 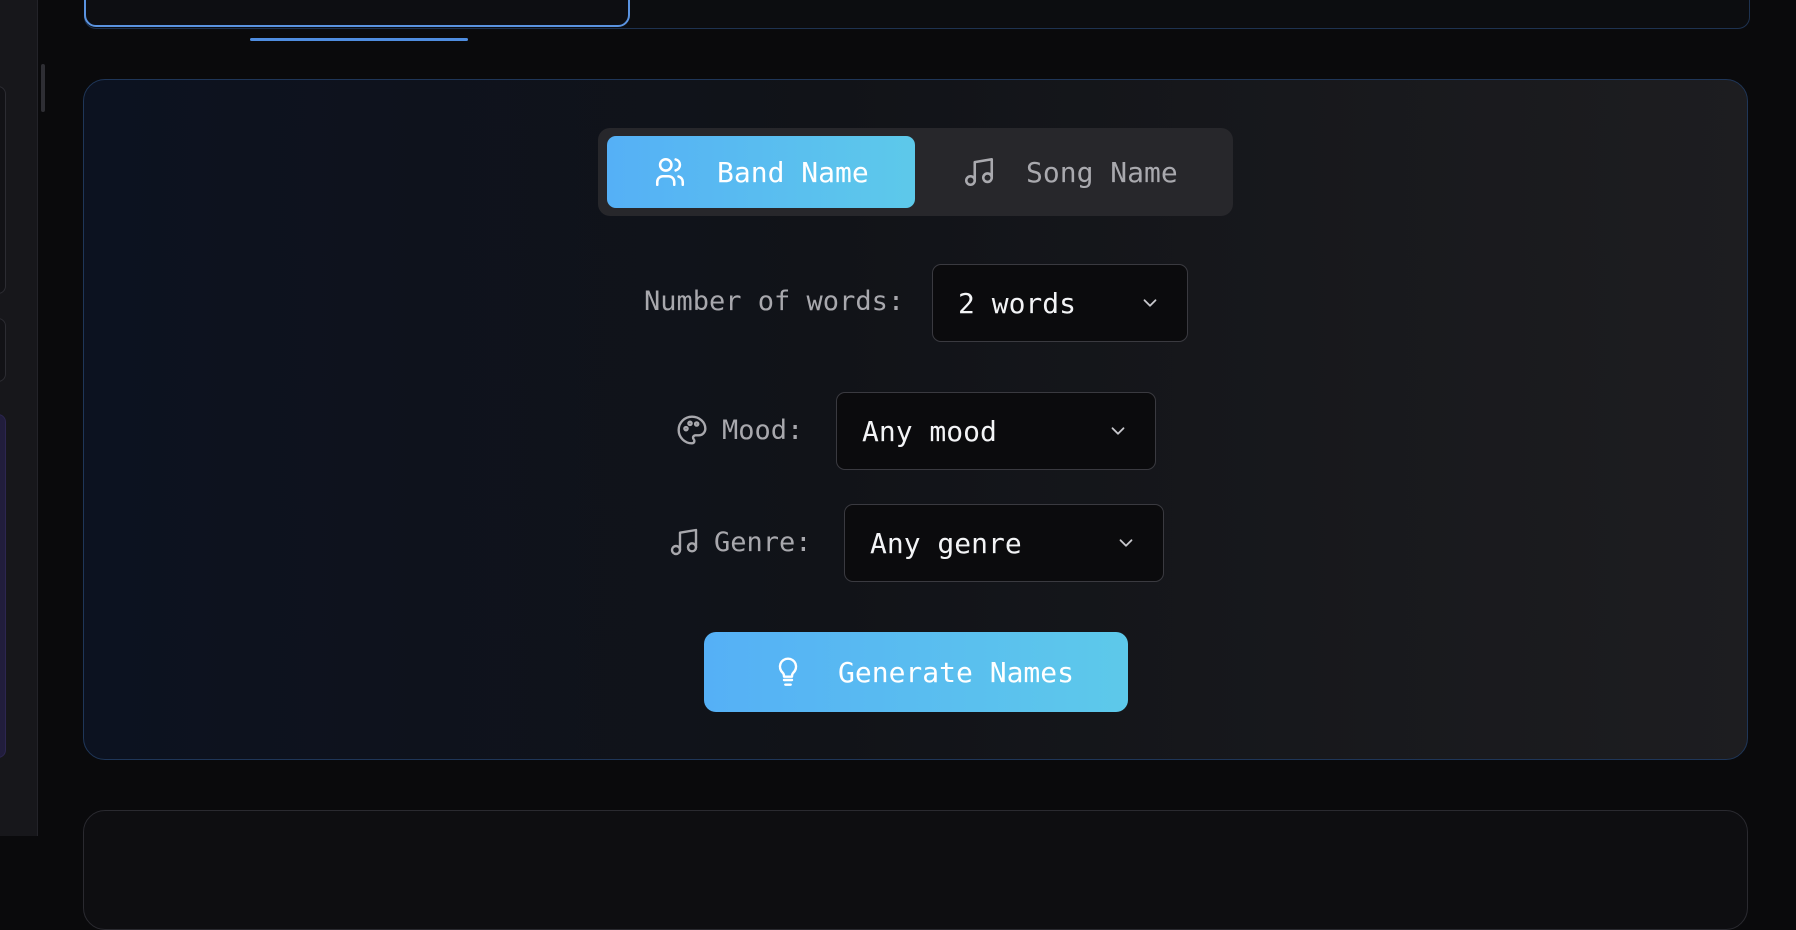 What do you see at coordinates (915, 870) in the screenshot?
I see `results-panel` at bounding box center [915, 870].